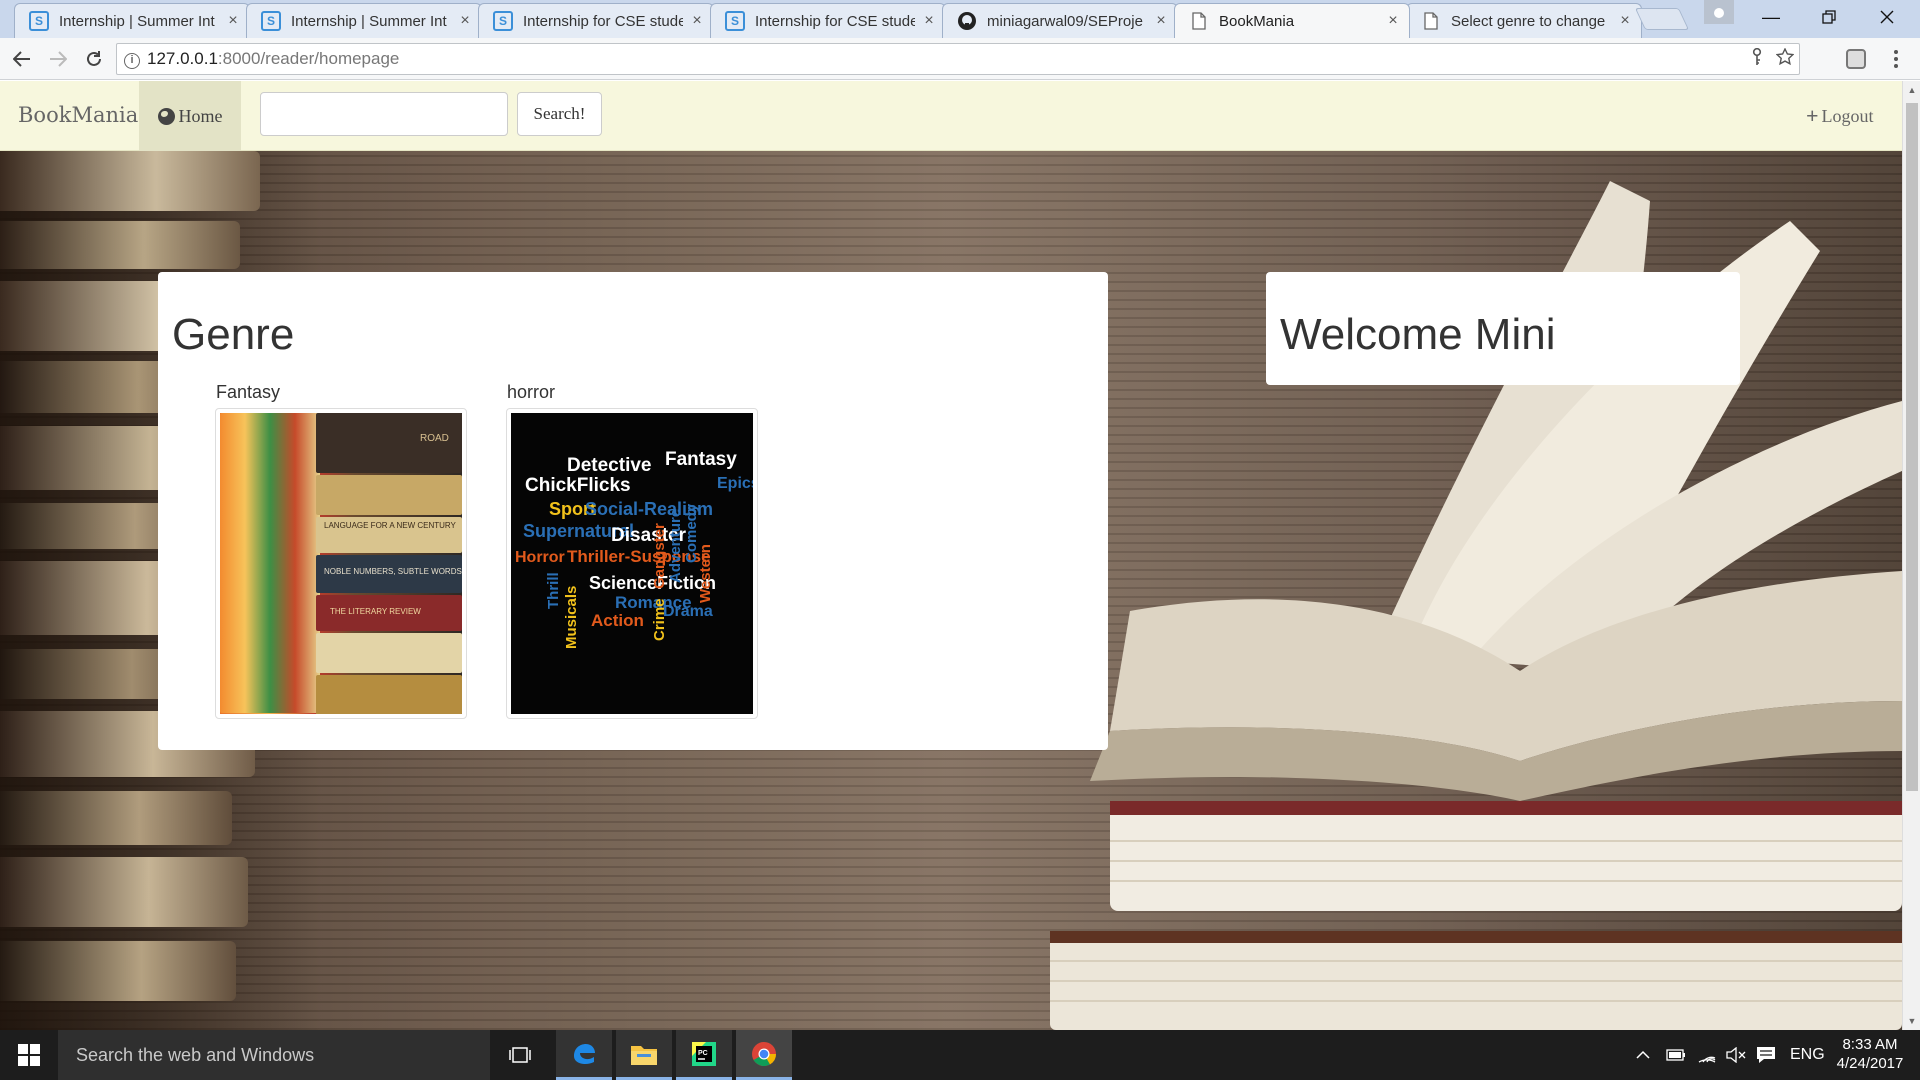 The height and width of the screenshot is (1080, 1920). Describe the element at coordinates (94, 59) in the screenshot. I see `reload-icon` at that location.